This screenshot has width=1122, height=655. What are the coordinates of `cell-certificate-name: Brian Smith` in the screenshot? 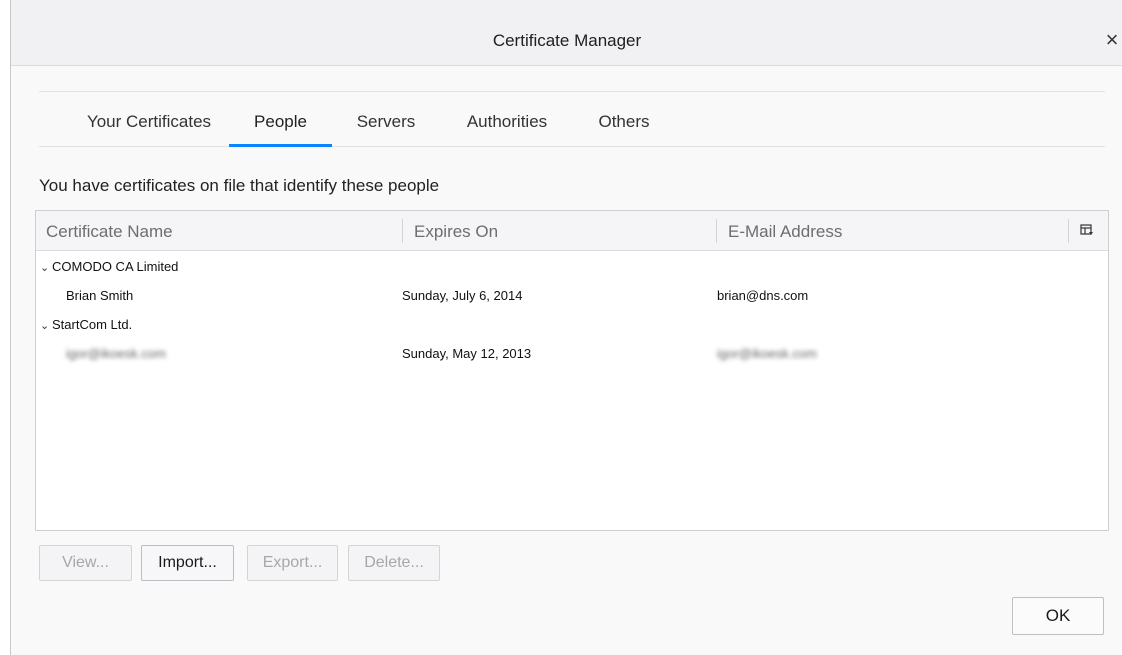 It's located at (100, 295).